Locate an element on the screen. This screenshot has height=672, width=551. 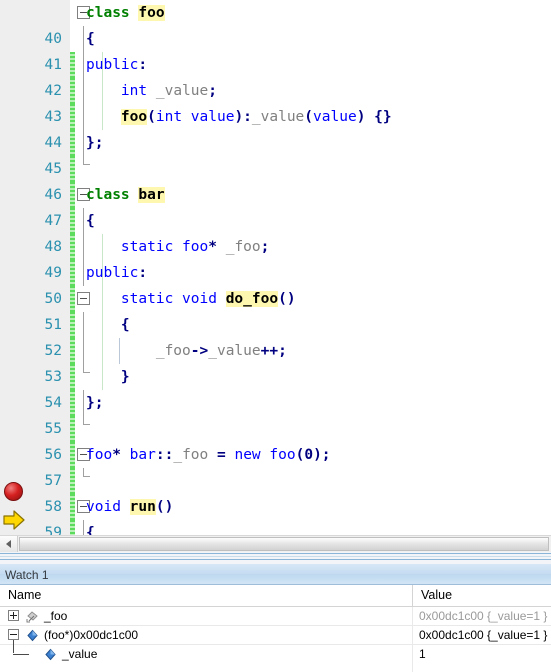
watch-row-name-cell: (foo*)0x00dc1c00 is located at coordinates (206, 639).